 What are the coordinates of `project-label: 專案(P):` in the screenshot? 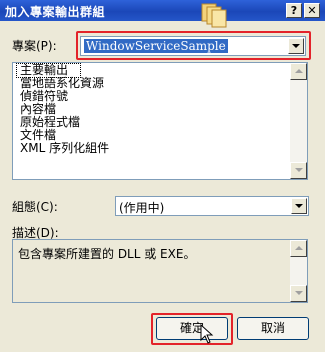 It's located at (34, 46).